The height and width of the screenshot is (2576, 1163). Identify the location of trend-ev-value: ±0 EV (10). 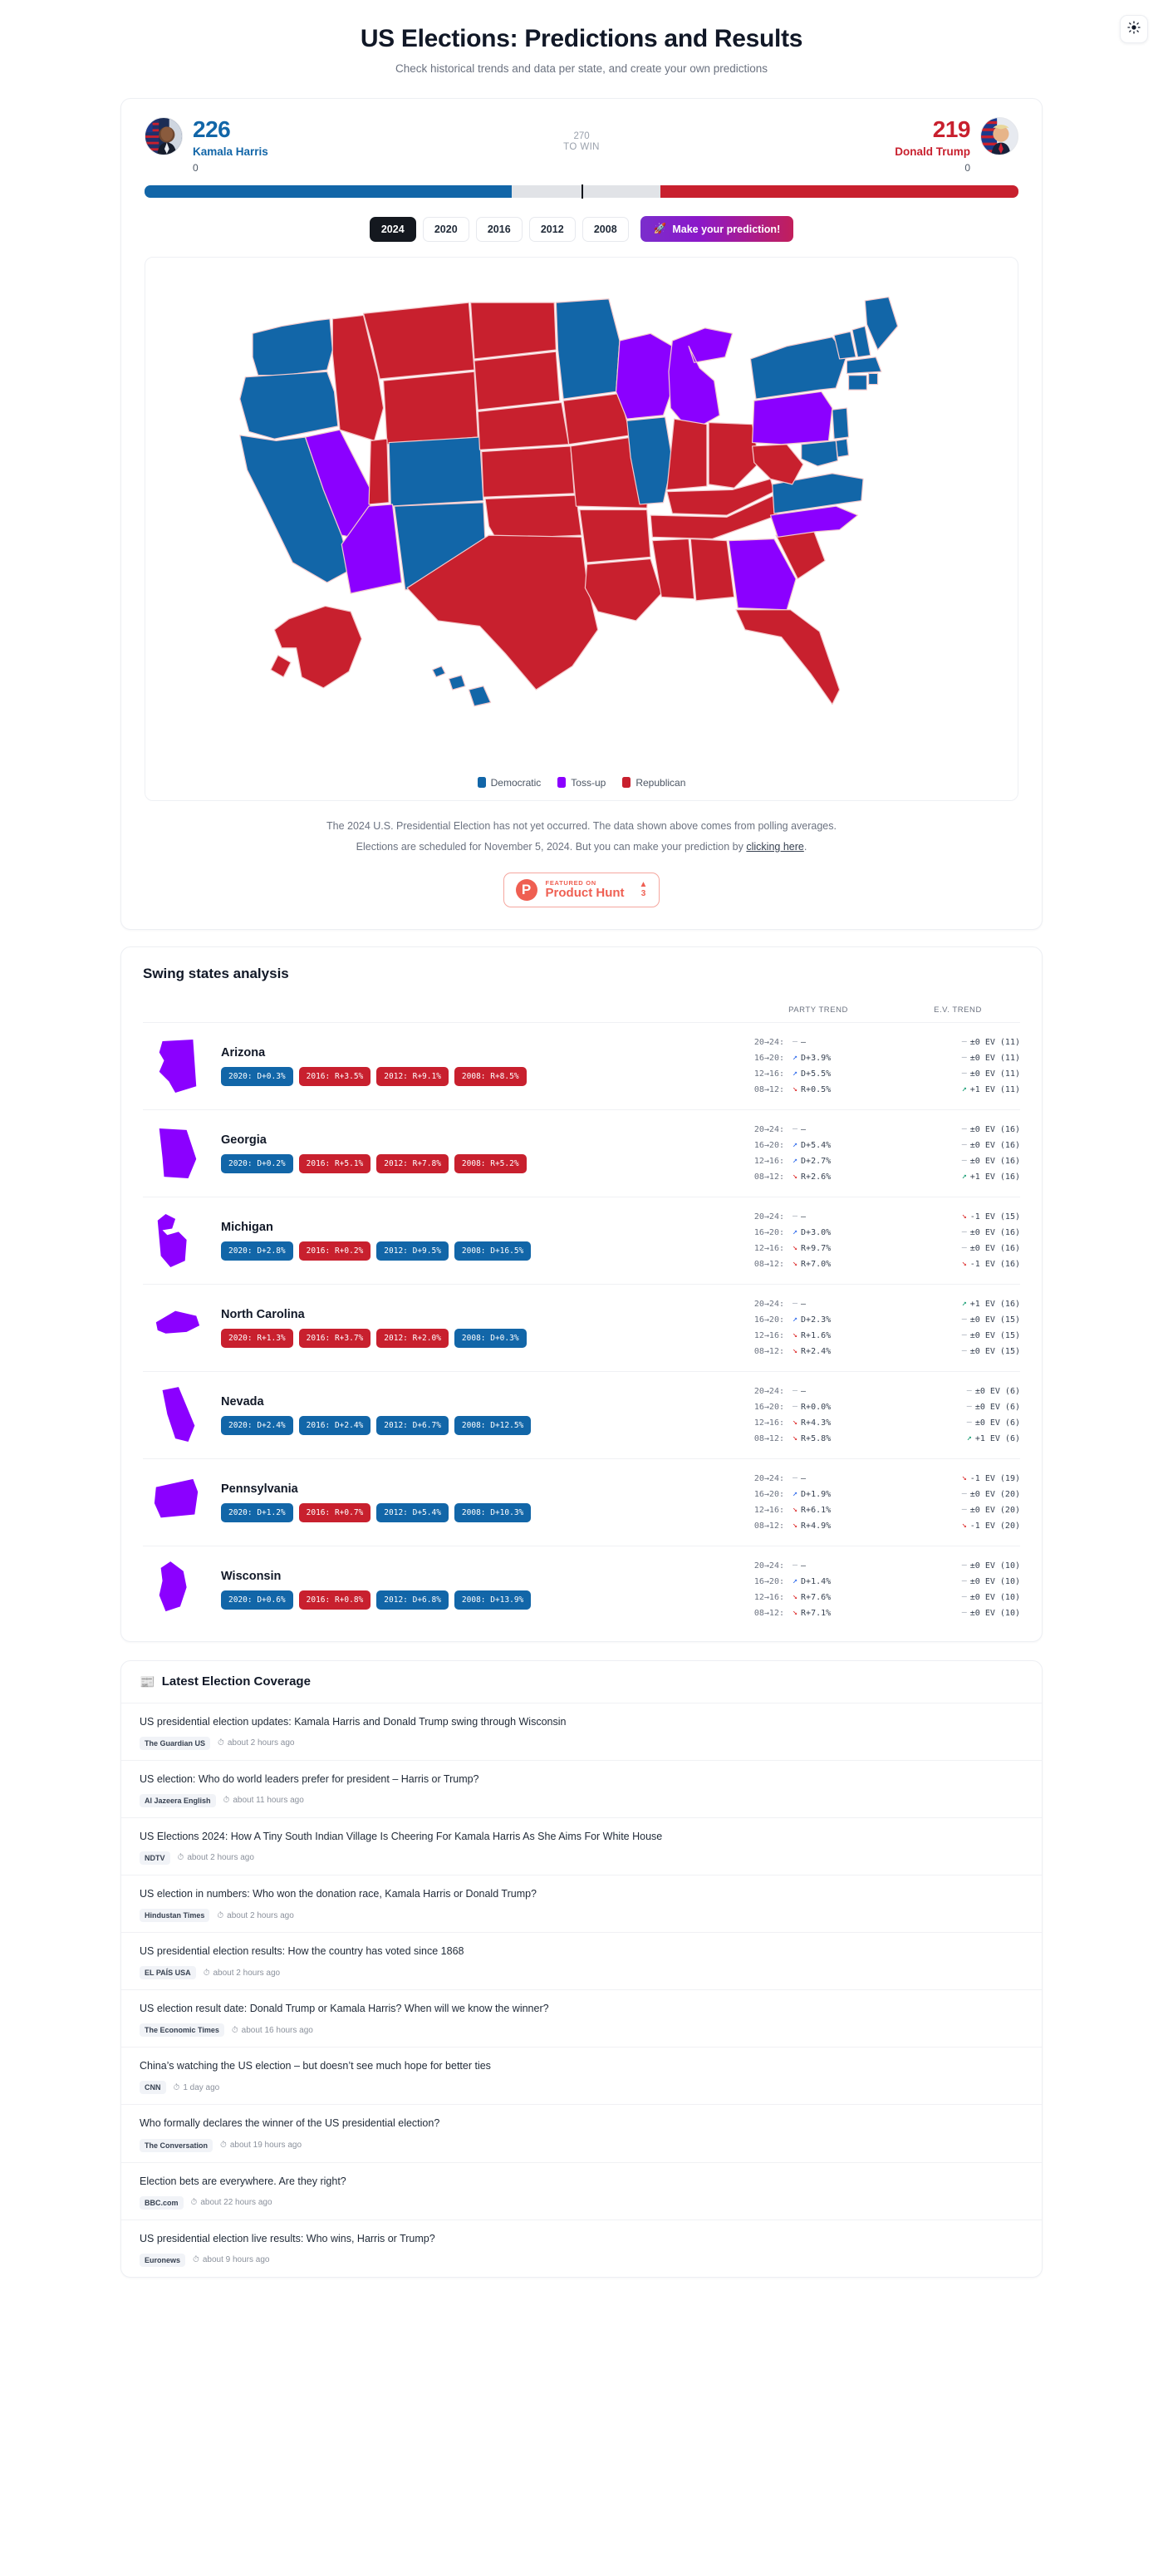
(995, 1566).